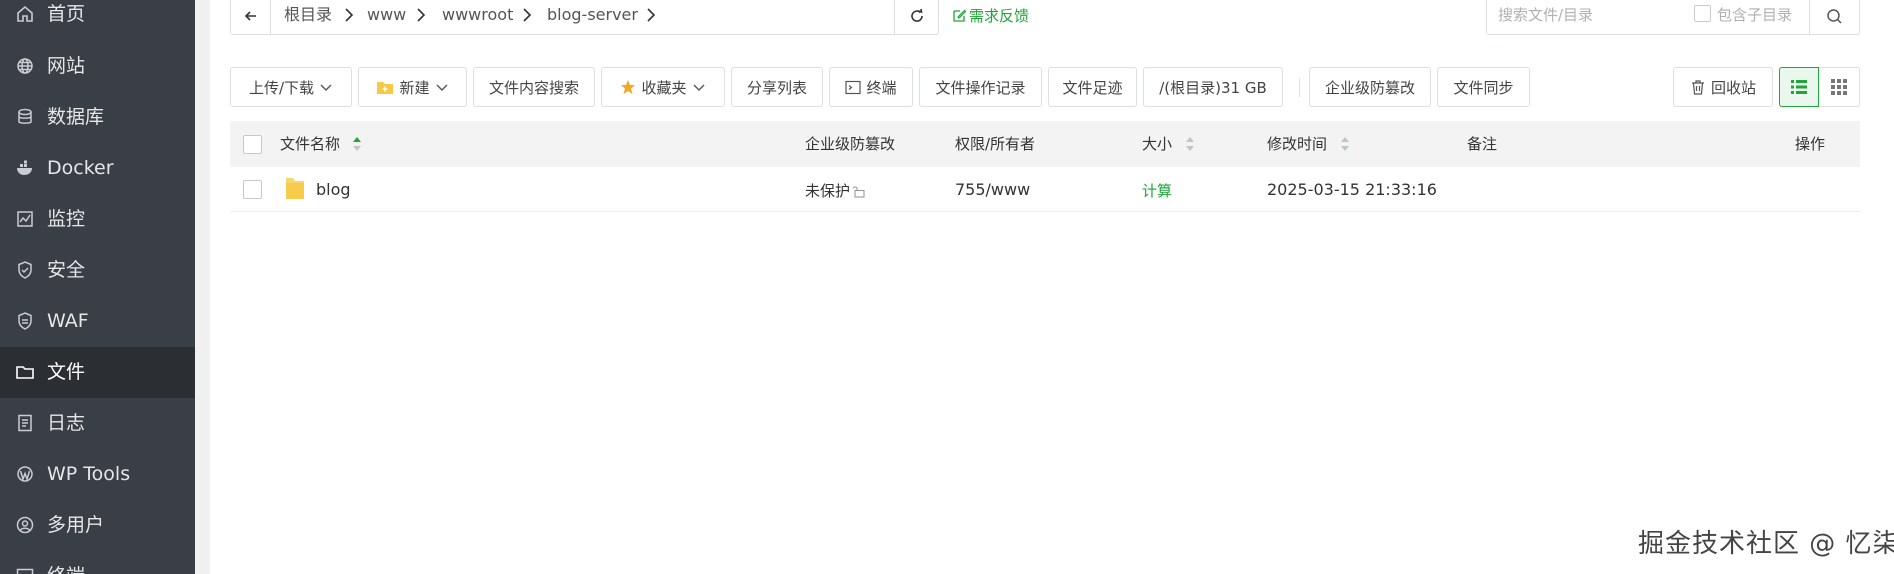 The image size is (1894, 574). What do you see at coordinates (357, 144) in the screenshot?
I see `sort-asc-icon` at bounding box center [357, 144].